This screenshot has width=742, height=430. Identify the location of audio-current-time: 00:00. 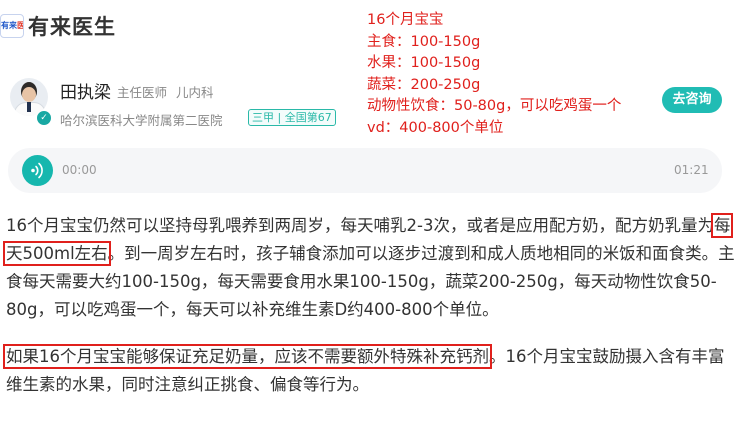
(79, 170).